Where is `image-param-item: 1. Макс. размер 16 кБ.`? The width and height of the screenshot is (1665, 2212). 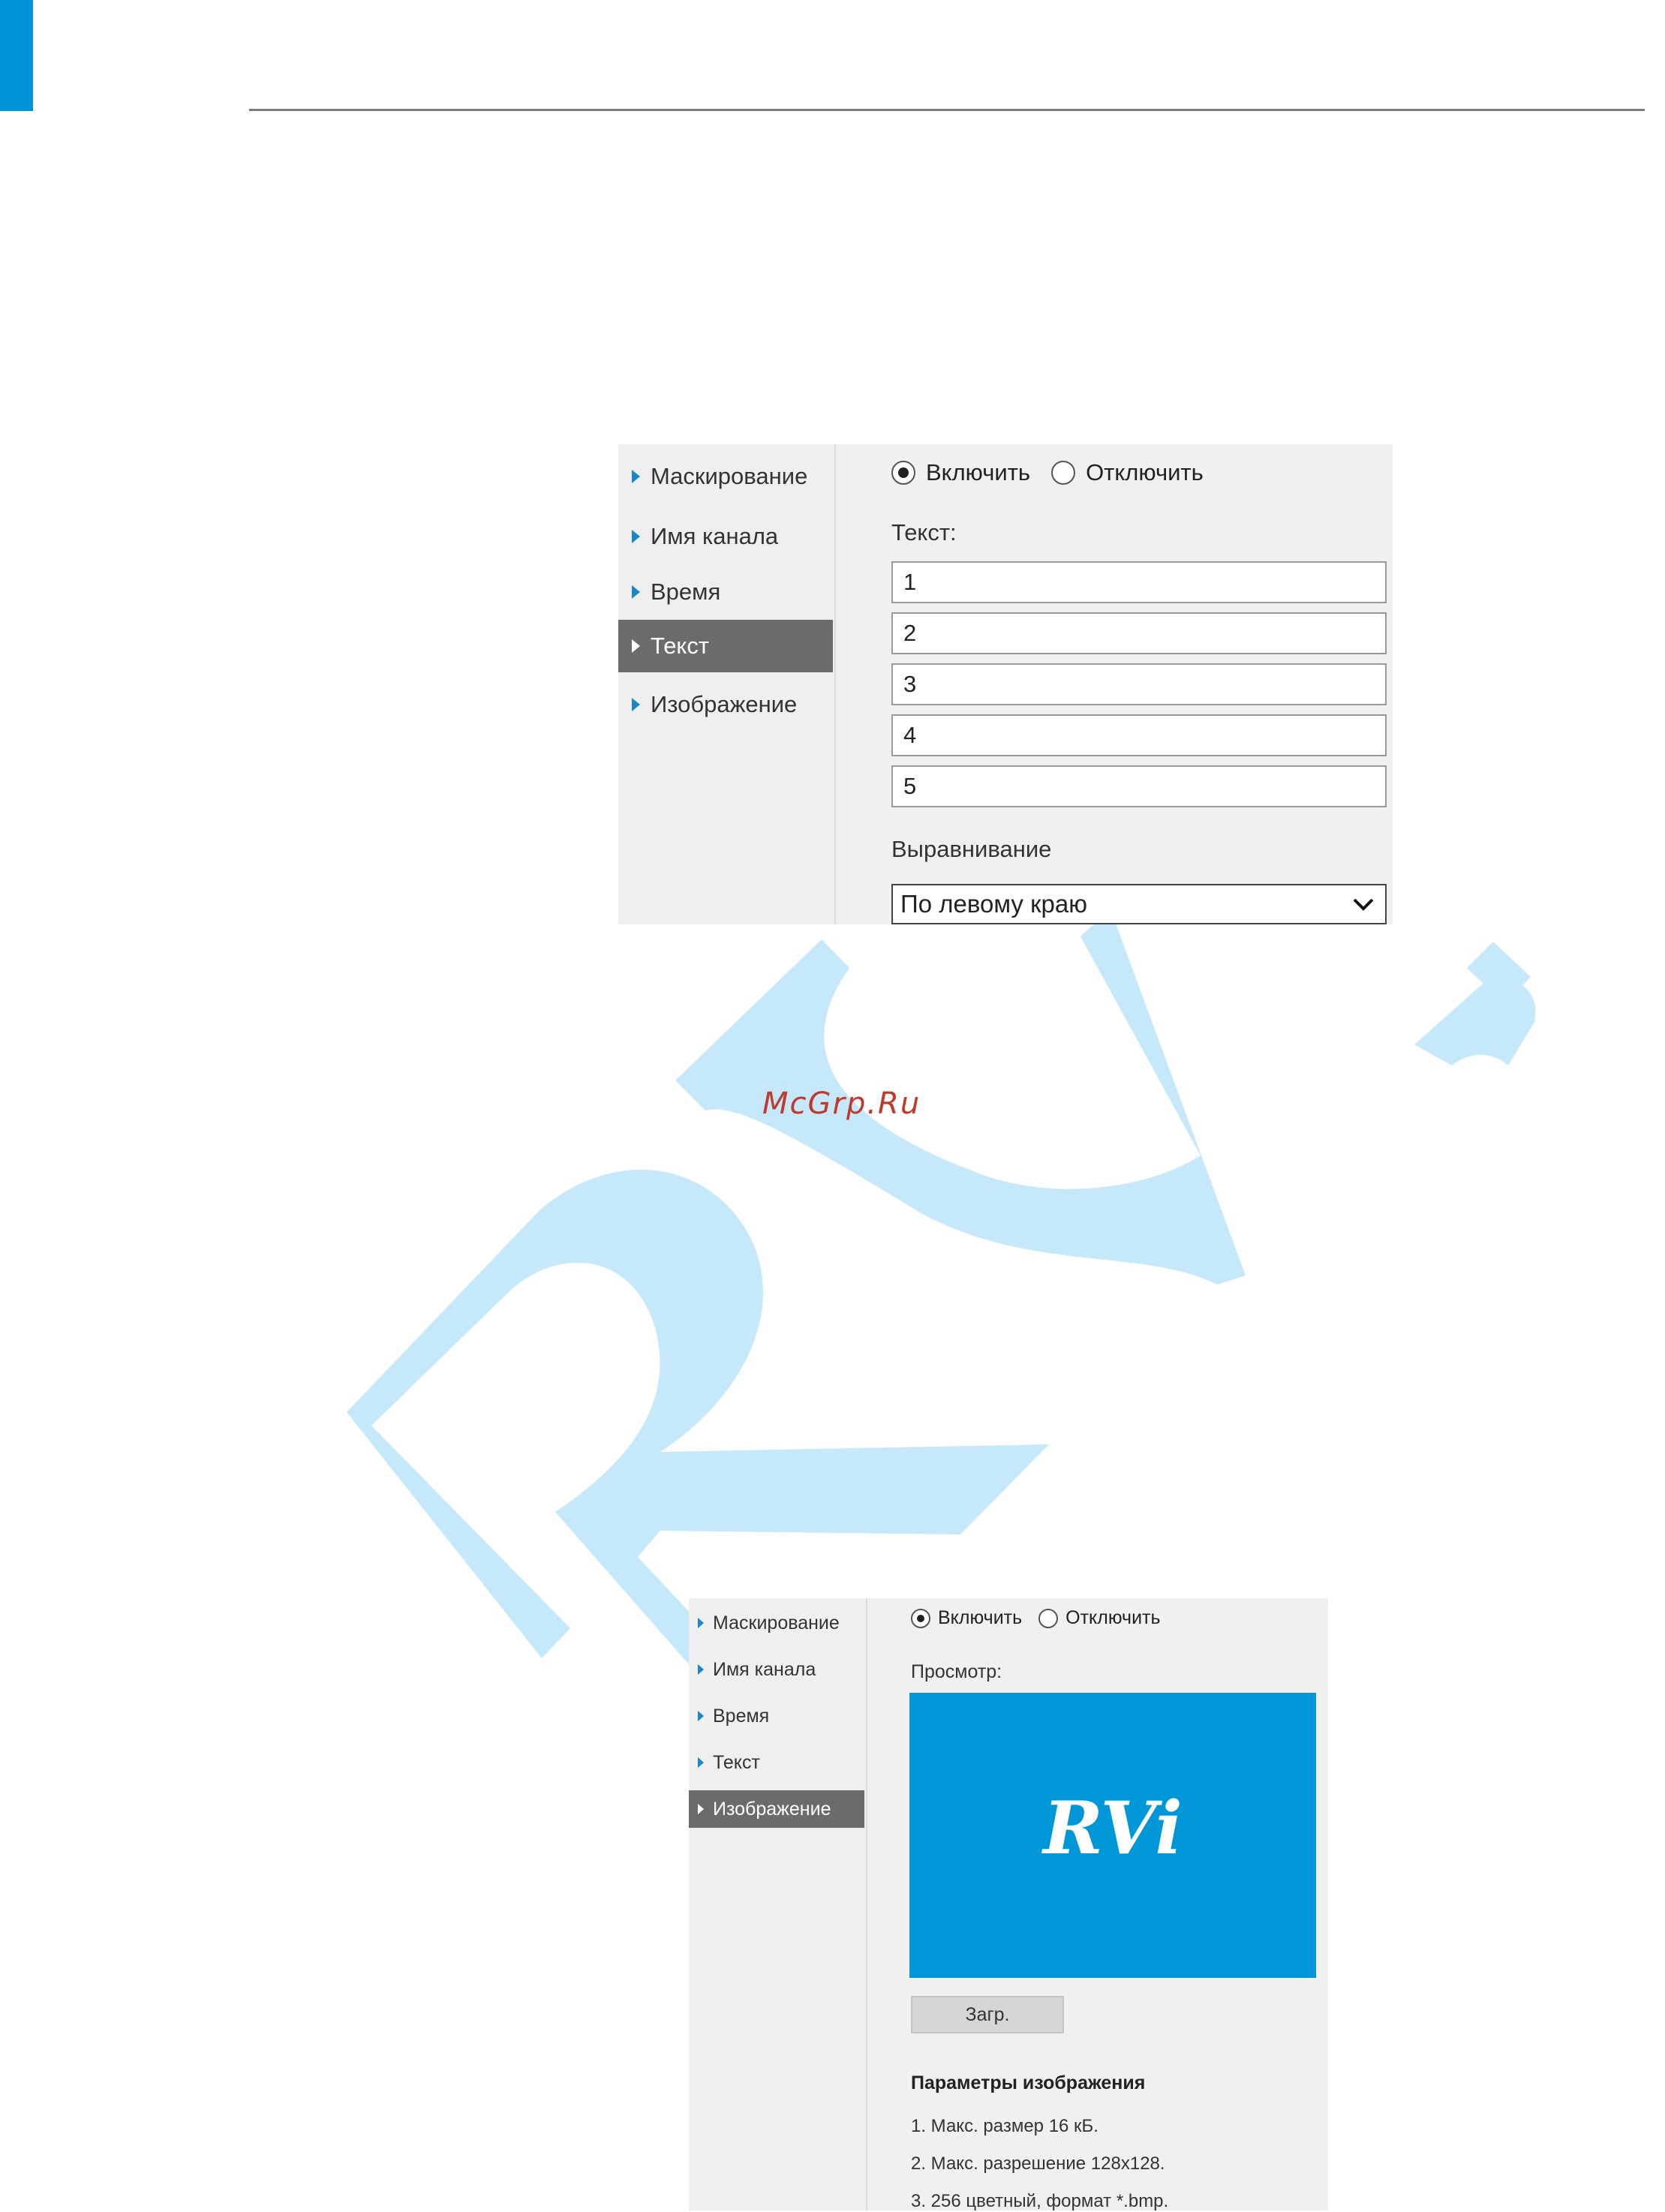 image-param-item: 1. Макс. размер 16 кБ. is located at coordinates (1005, 2126).